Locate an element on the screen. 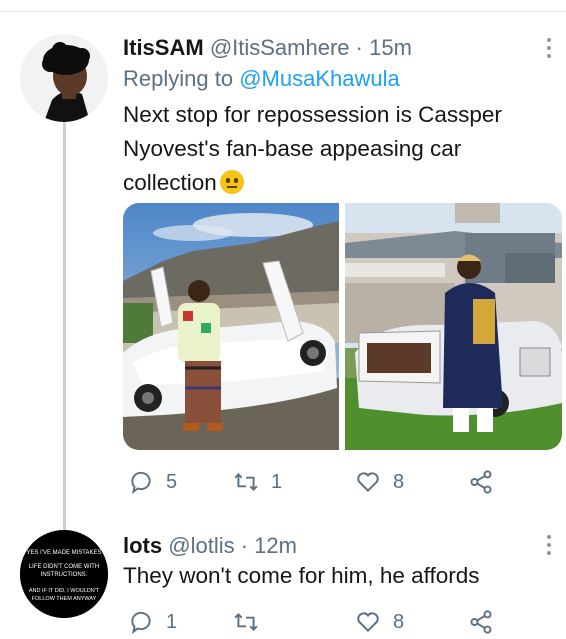 Image resolution: width=566 pixels, height=639 pixels. tweet-photo-mclaren is located at coordinates (231, 326).